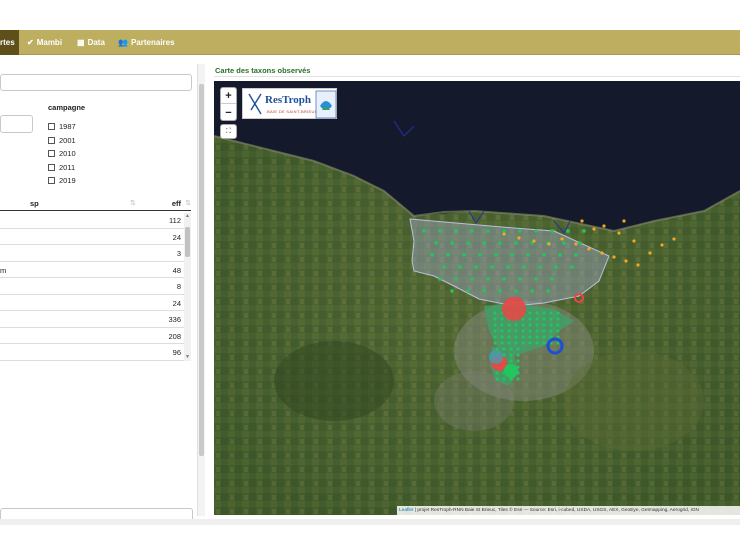 This screenshot has width=740, height=553. I want to click on table-scroll-thumb, so click(187, 242).